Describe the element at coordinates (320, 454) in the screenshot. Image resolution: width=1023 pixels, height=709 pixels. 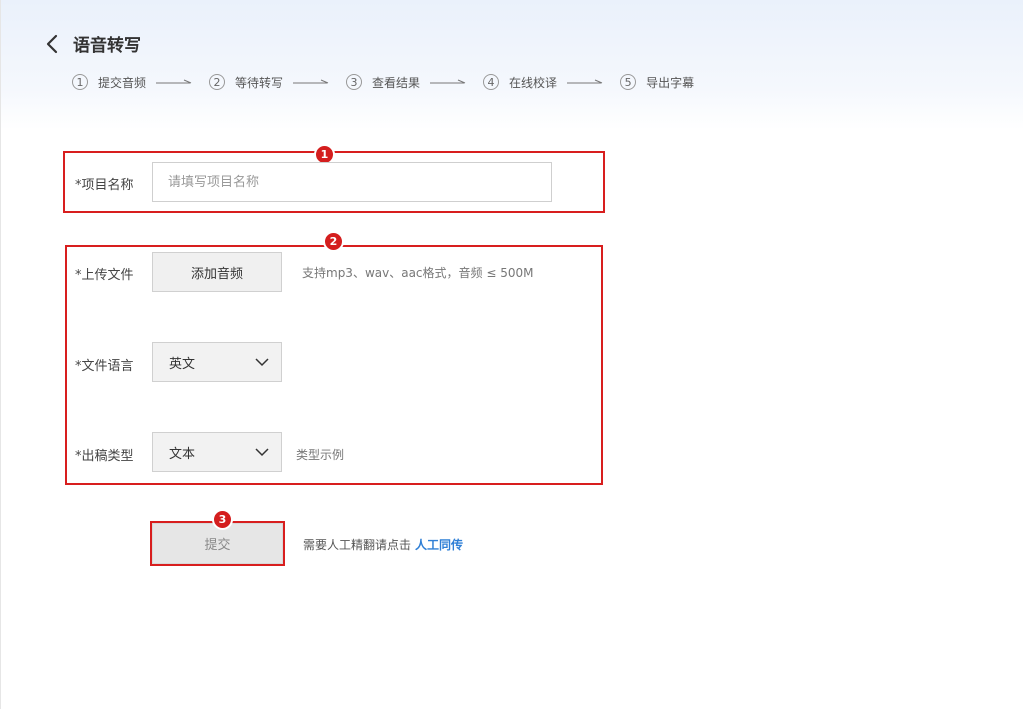
I see `type-example-link: 类型示例` at that location.